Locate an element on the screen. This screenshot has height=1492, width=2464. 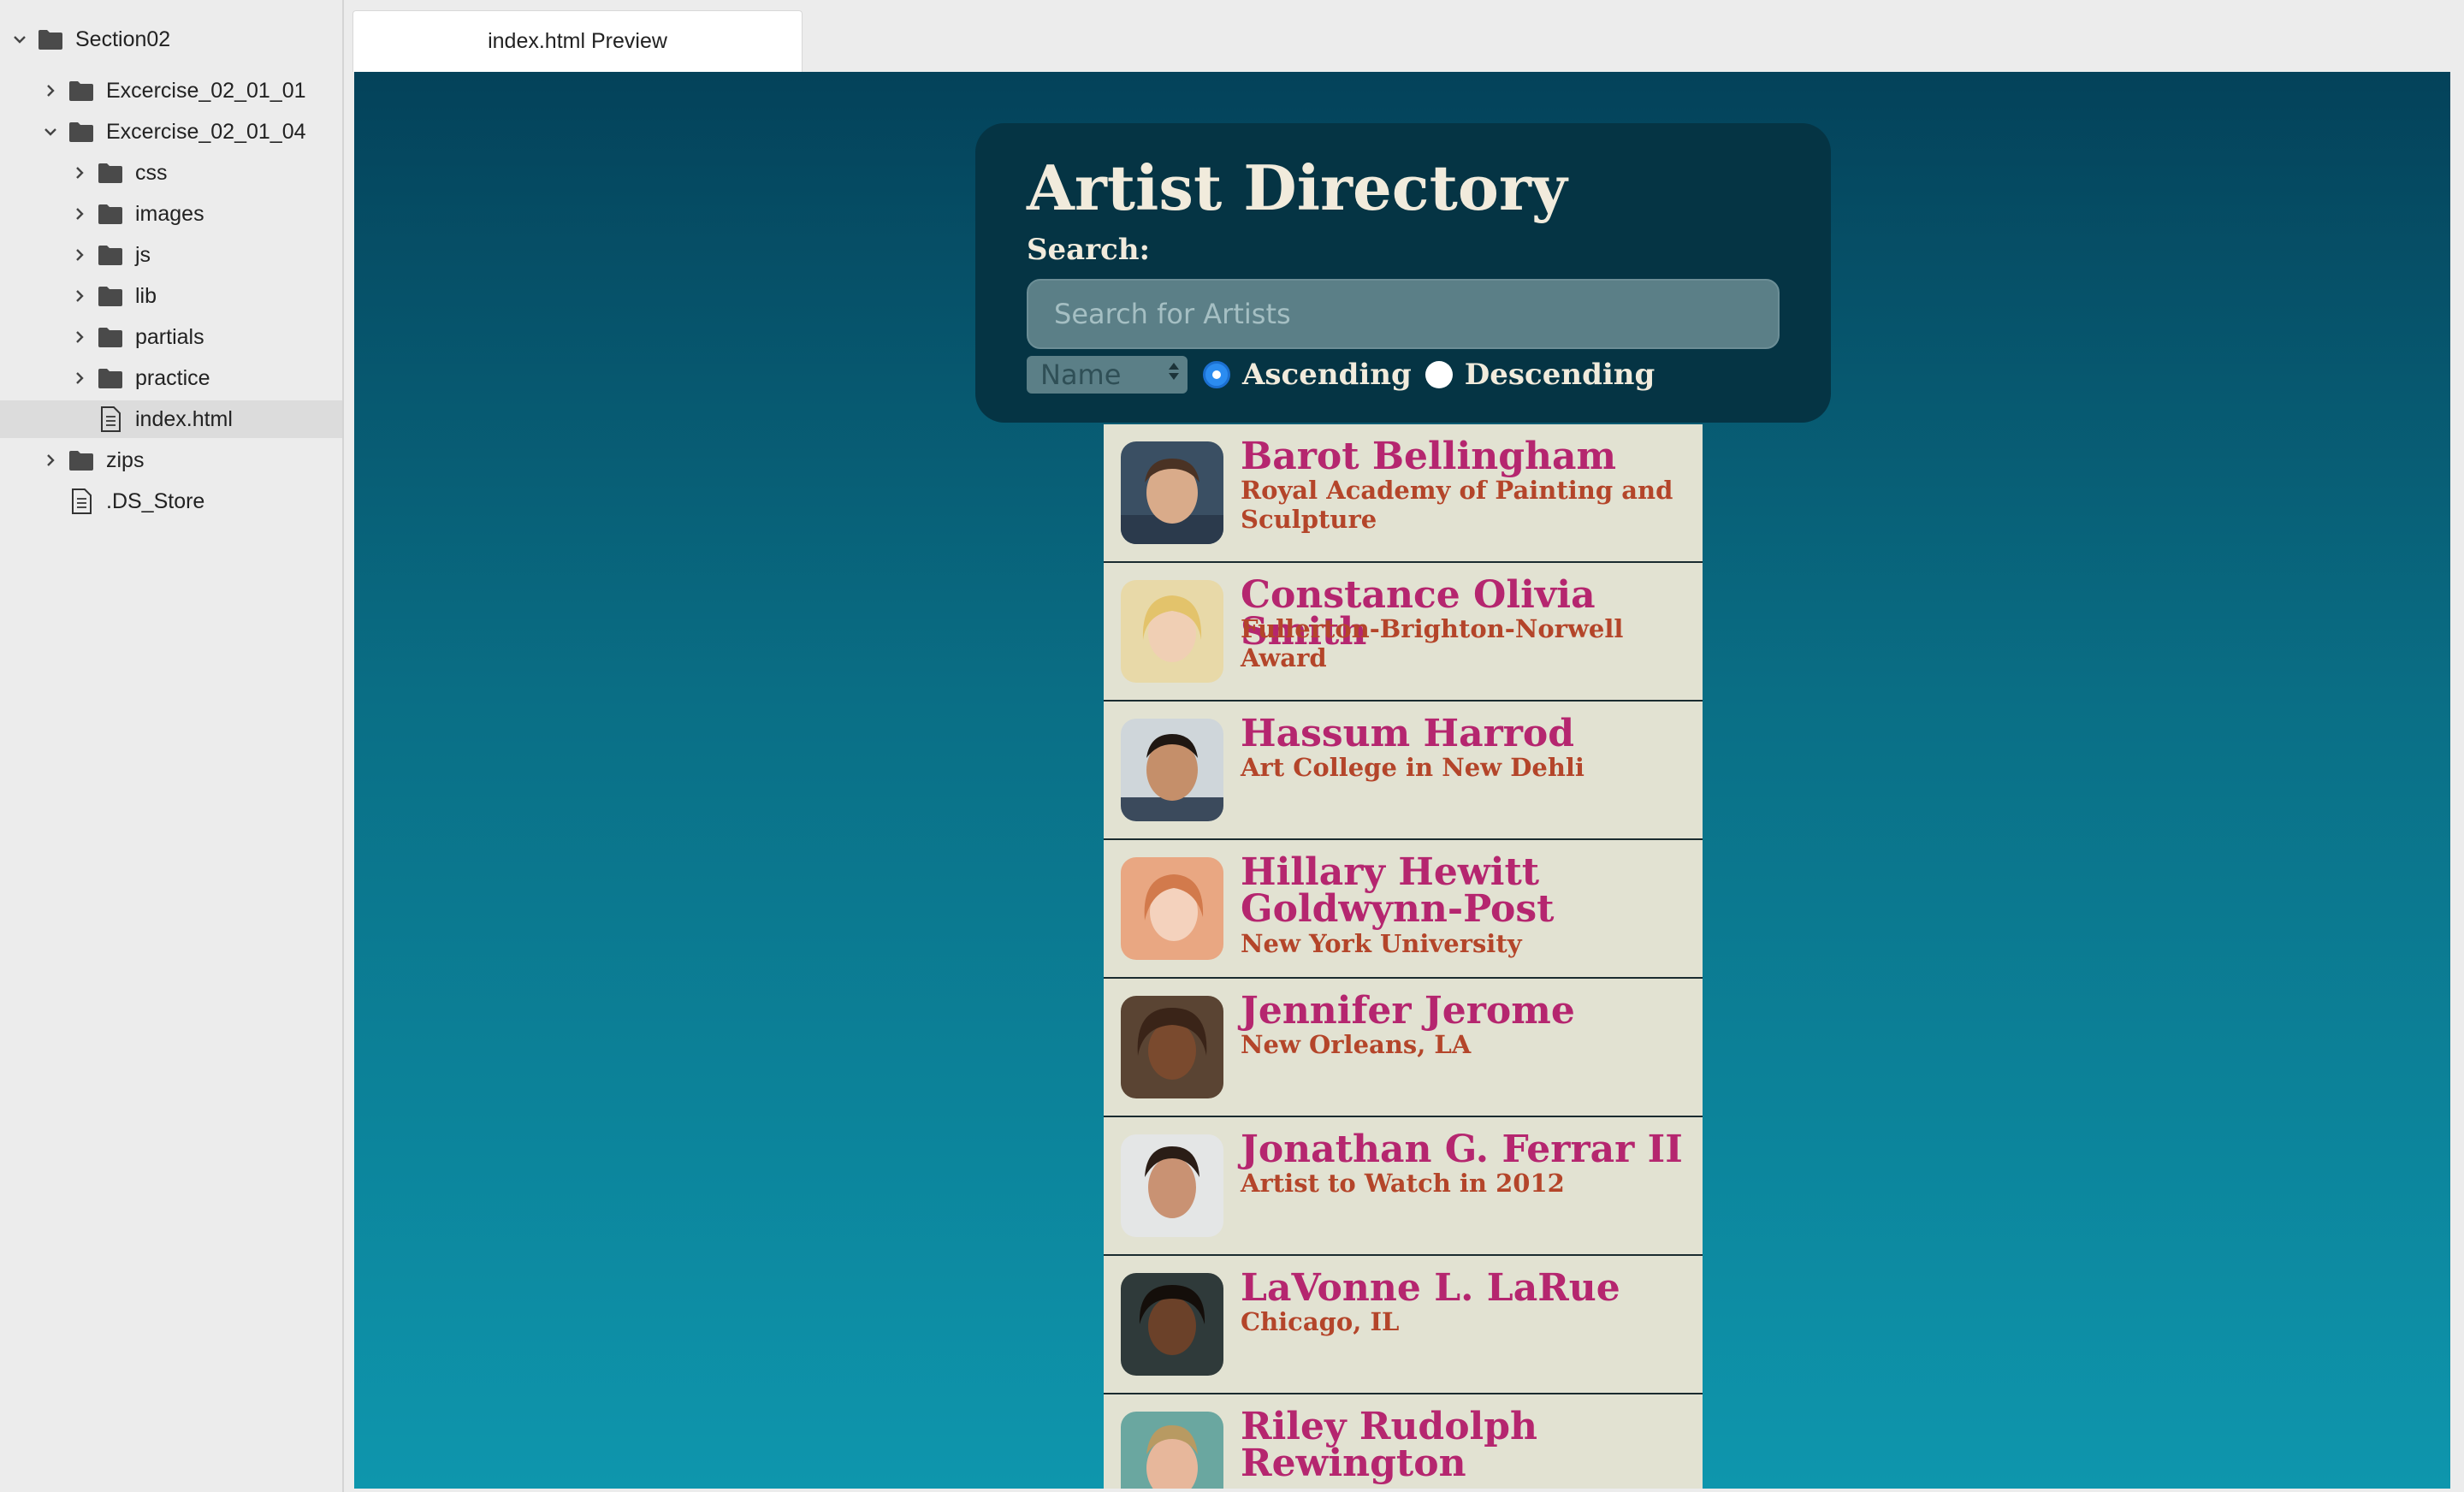
tree-item-label: js is located at coordinates (143, 254).